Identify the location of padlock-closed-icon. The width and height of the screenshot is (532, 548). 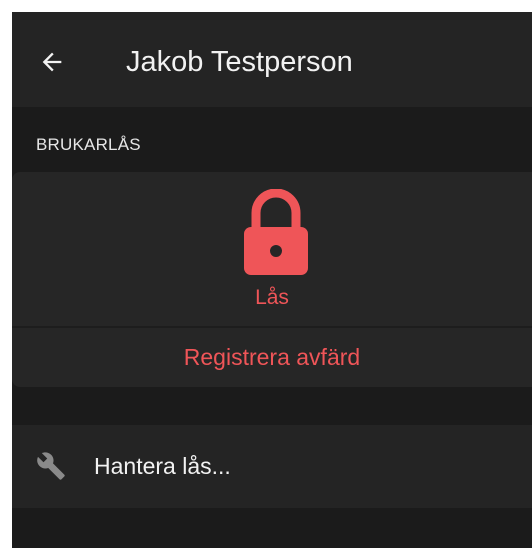
(276, 232).